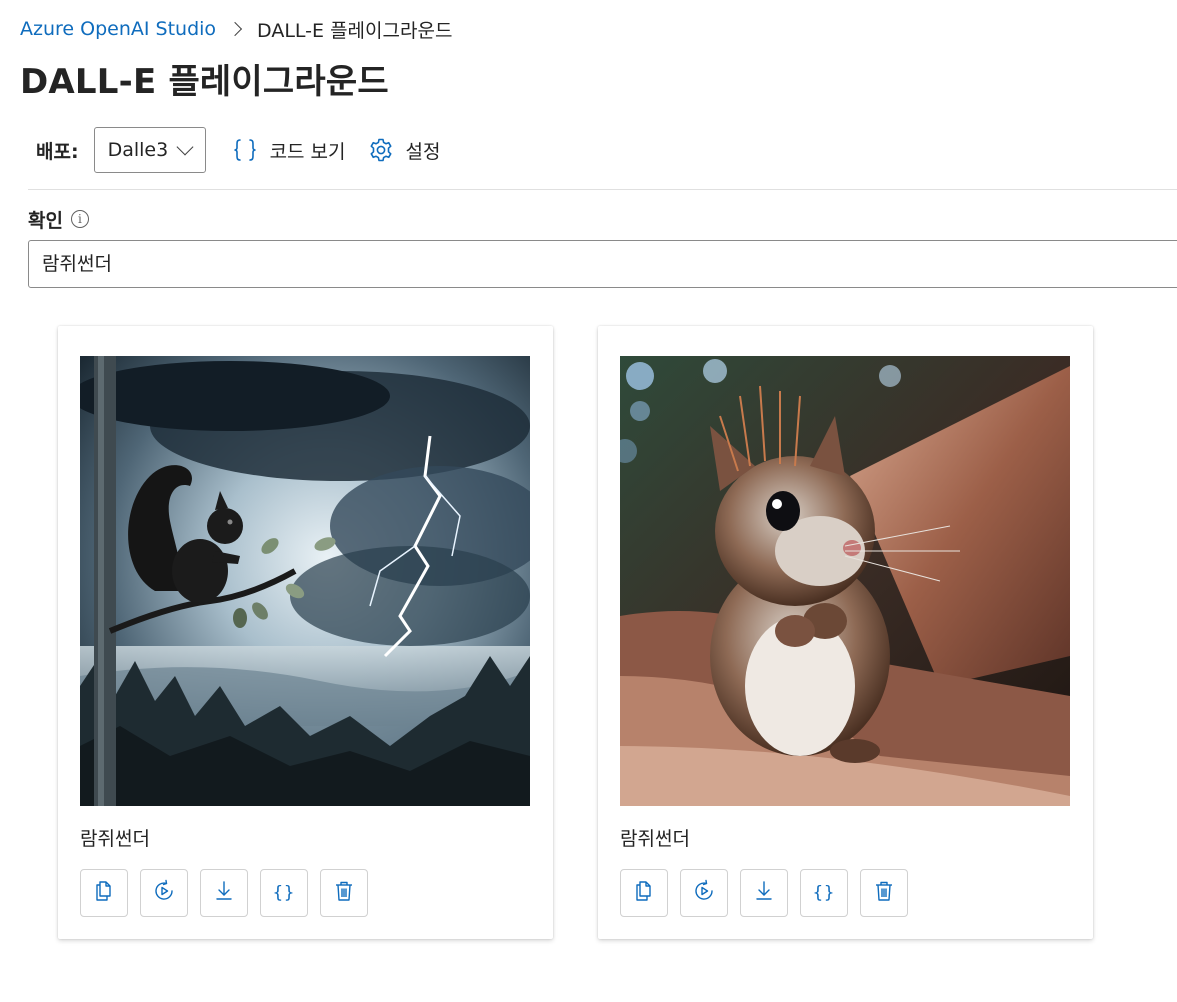 The image size is (1177, 1002). Describe the element at coordinates (57, 151) in the screenshot. I see `deployment-label: 배포:` at that location.